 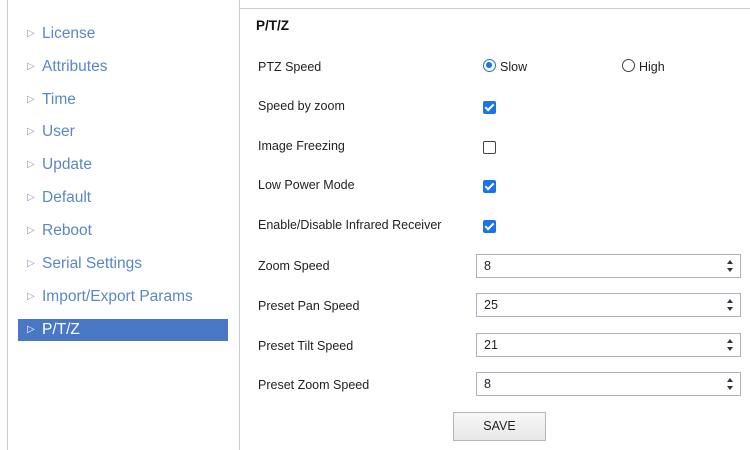 I want to click on sidebar-item-label: User, so click(x=58, y=131).